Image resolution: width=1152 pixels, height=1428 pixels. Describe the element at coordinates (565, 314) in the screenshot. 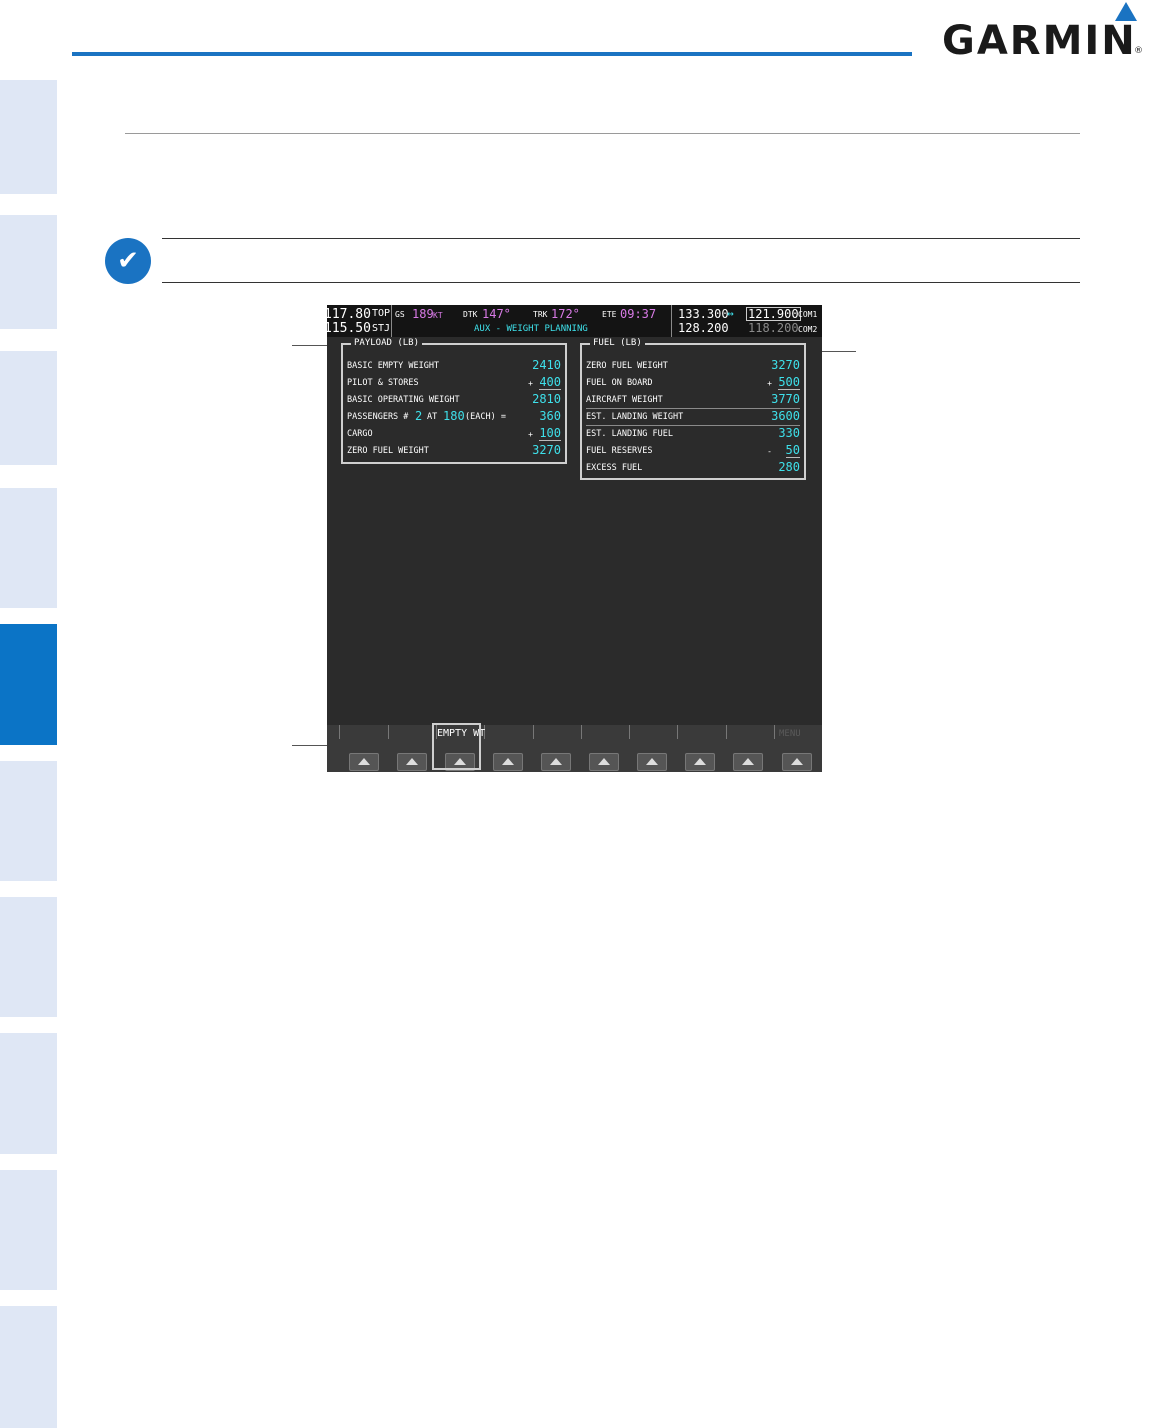

I see `trk-value: 172°` at that location.